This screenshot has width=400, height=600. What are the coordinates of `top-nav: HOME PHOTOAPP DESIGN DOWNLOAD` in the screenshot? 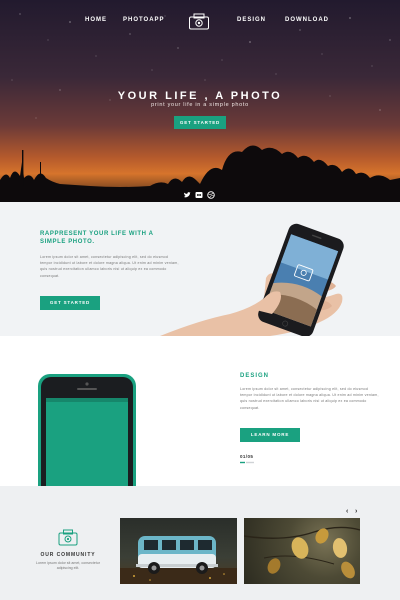 It's located at (200, 22).